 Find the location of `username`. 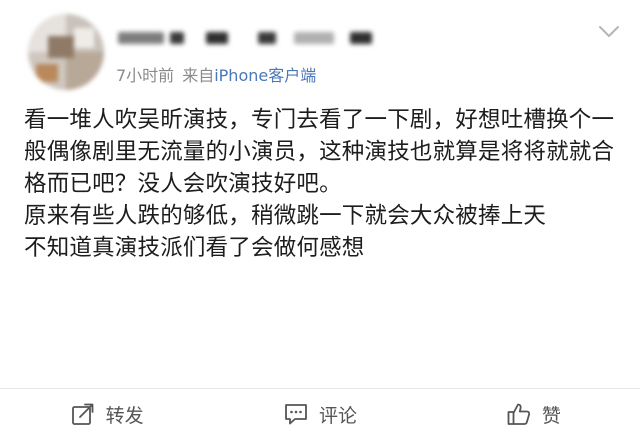

username is located at coordinates (253, 37).